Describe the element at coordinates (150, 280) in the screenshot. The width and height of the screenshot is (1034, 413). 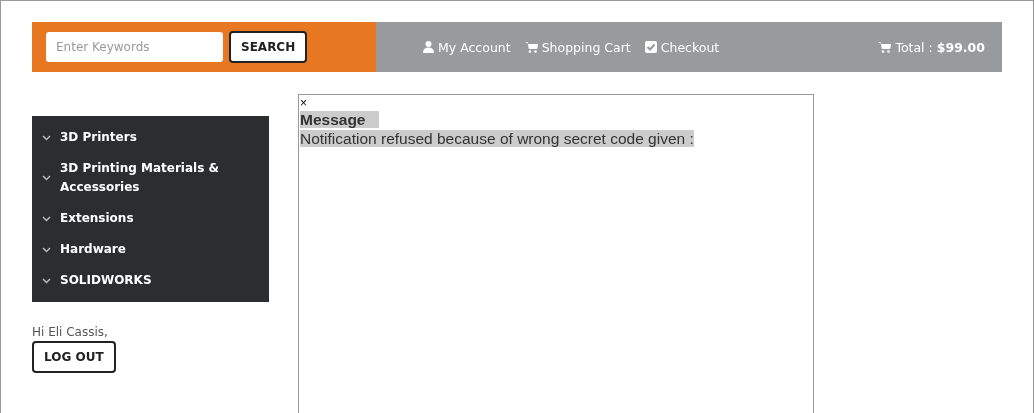
I see `category-item: SOLIDWORKS` at that location.